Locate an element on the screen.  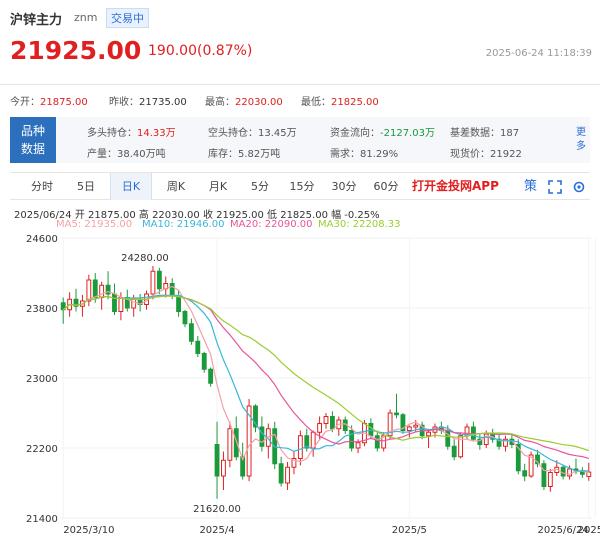
tab-intraday: 分时 is located at coordinates (42, 186).